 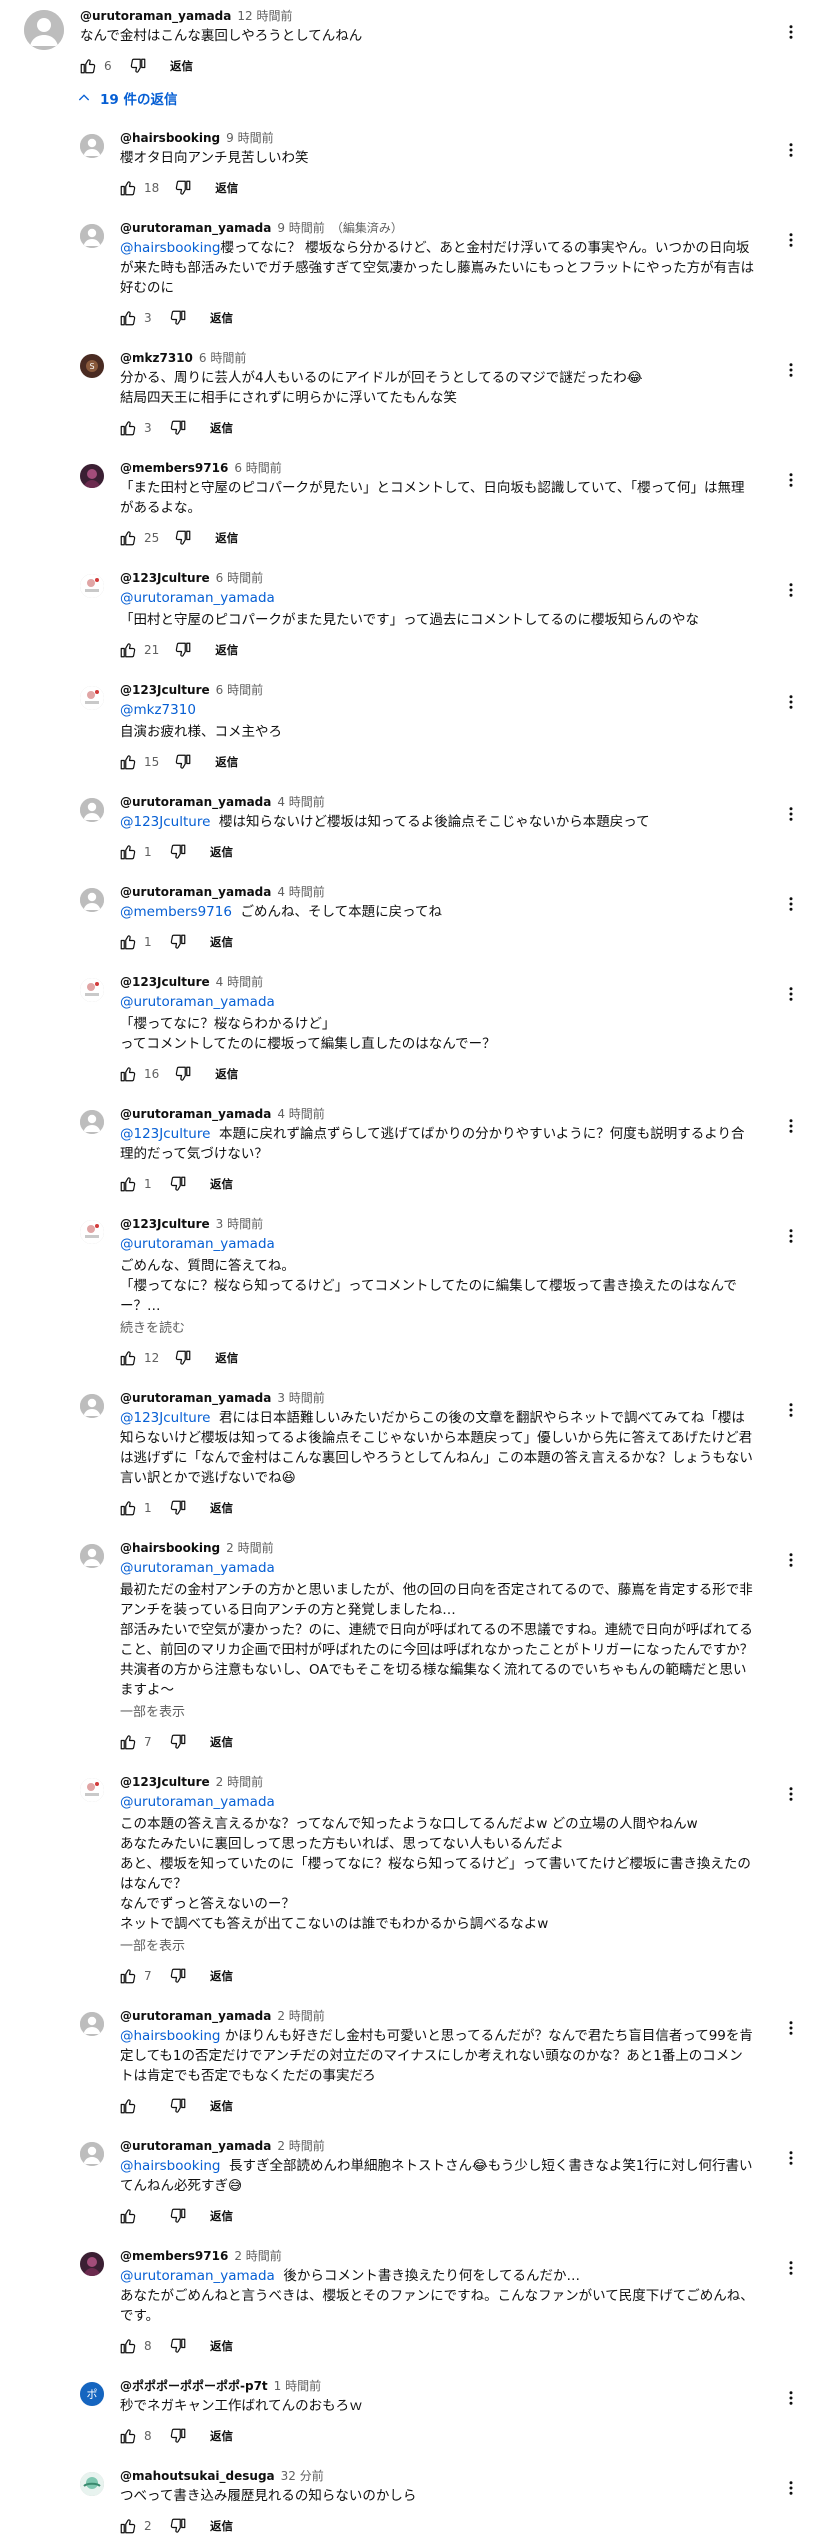 What do you see at coordinates (92, 366) in the screenshot?
I see `avatar: S` at bounding box center [92, 366].